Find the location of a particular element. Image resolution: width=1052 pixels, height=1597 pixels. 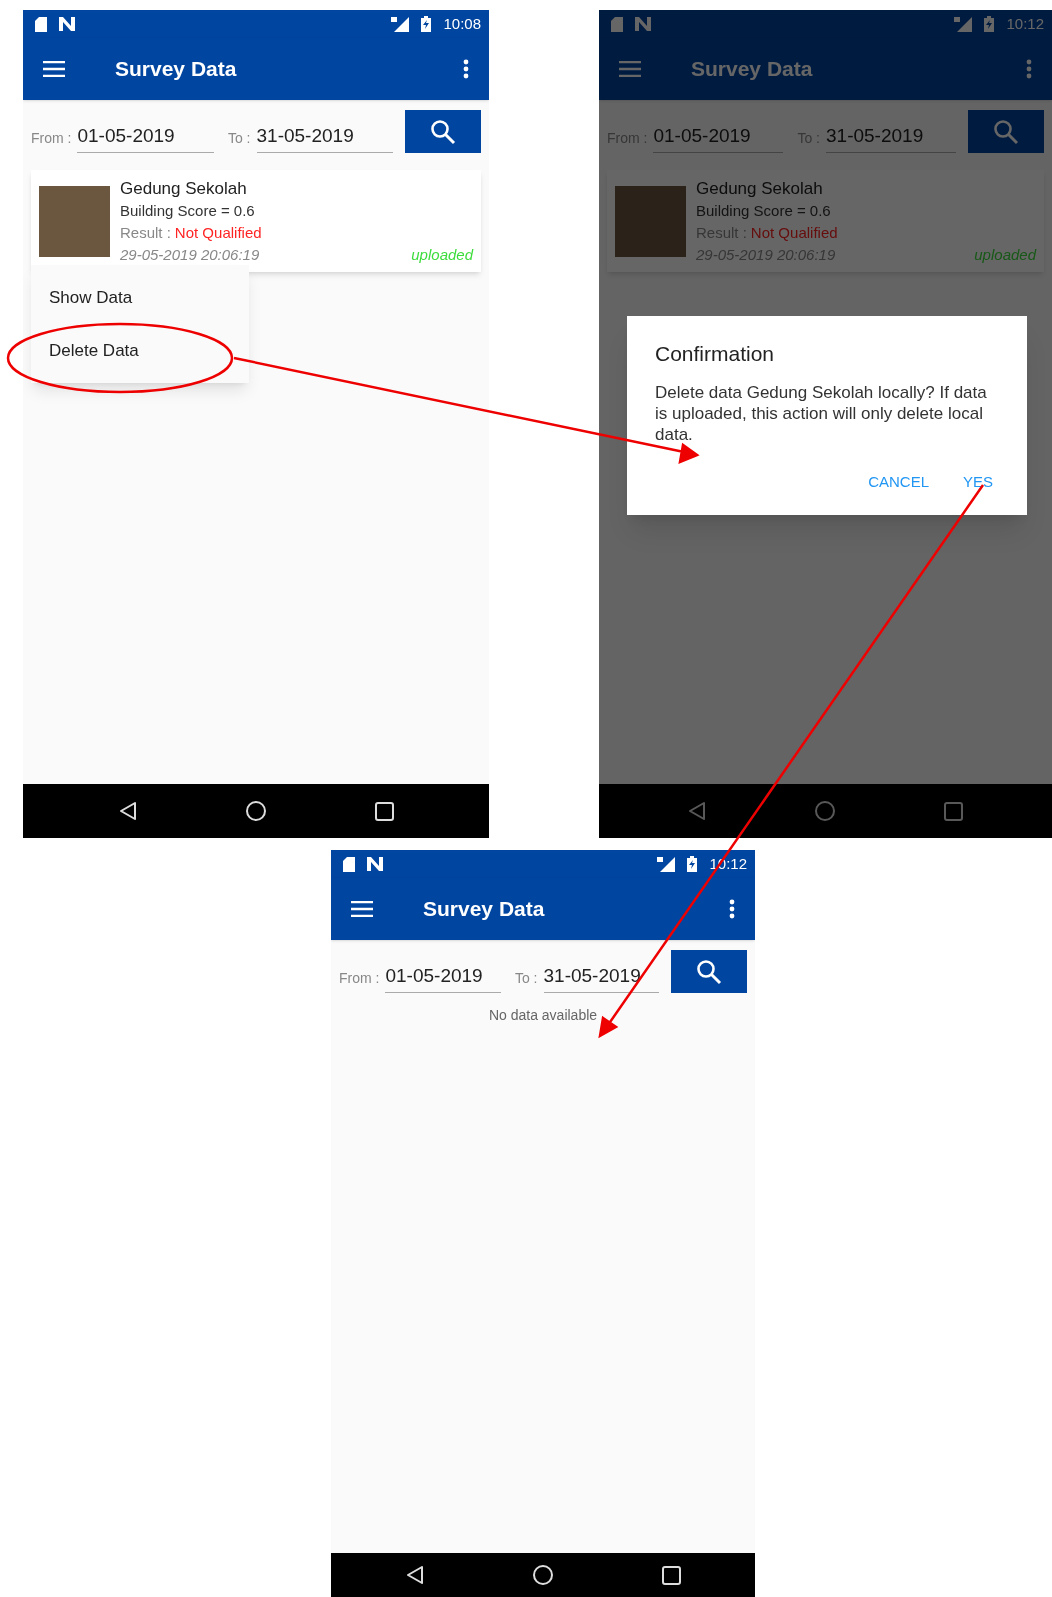

result-label: Result : is located at coordinates (145, 233).